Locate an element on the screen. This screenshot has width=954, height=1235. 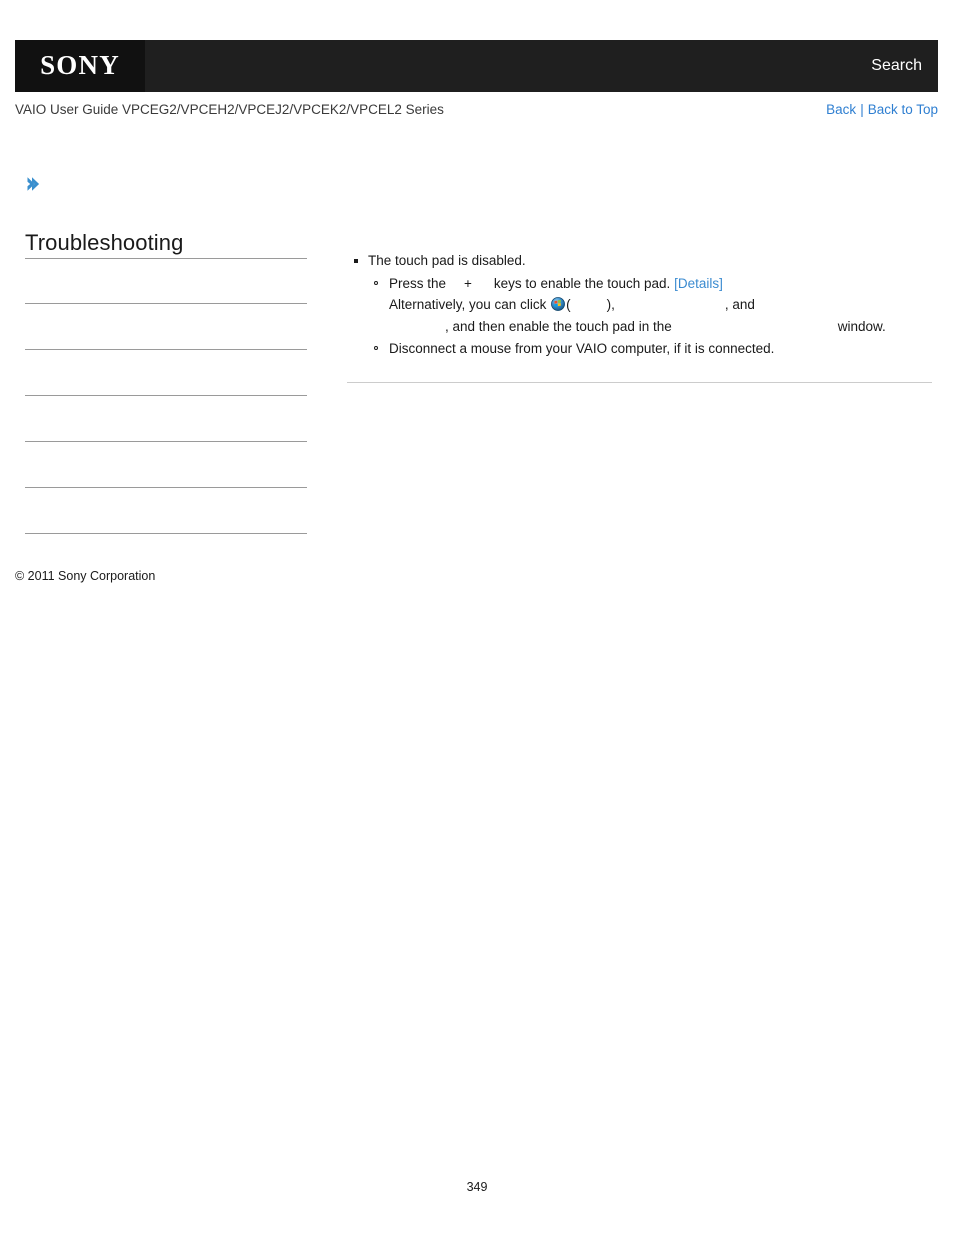
details-link: [Details] is located at coordinates (698, 283).